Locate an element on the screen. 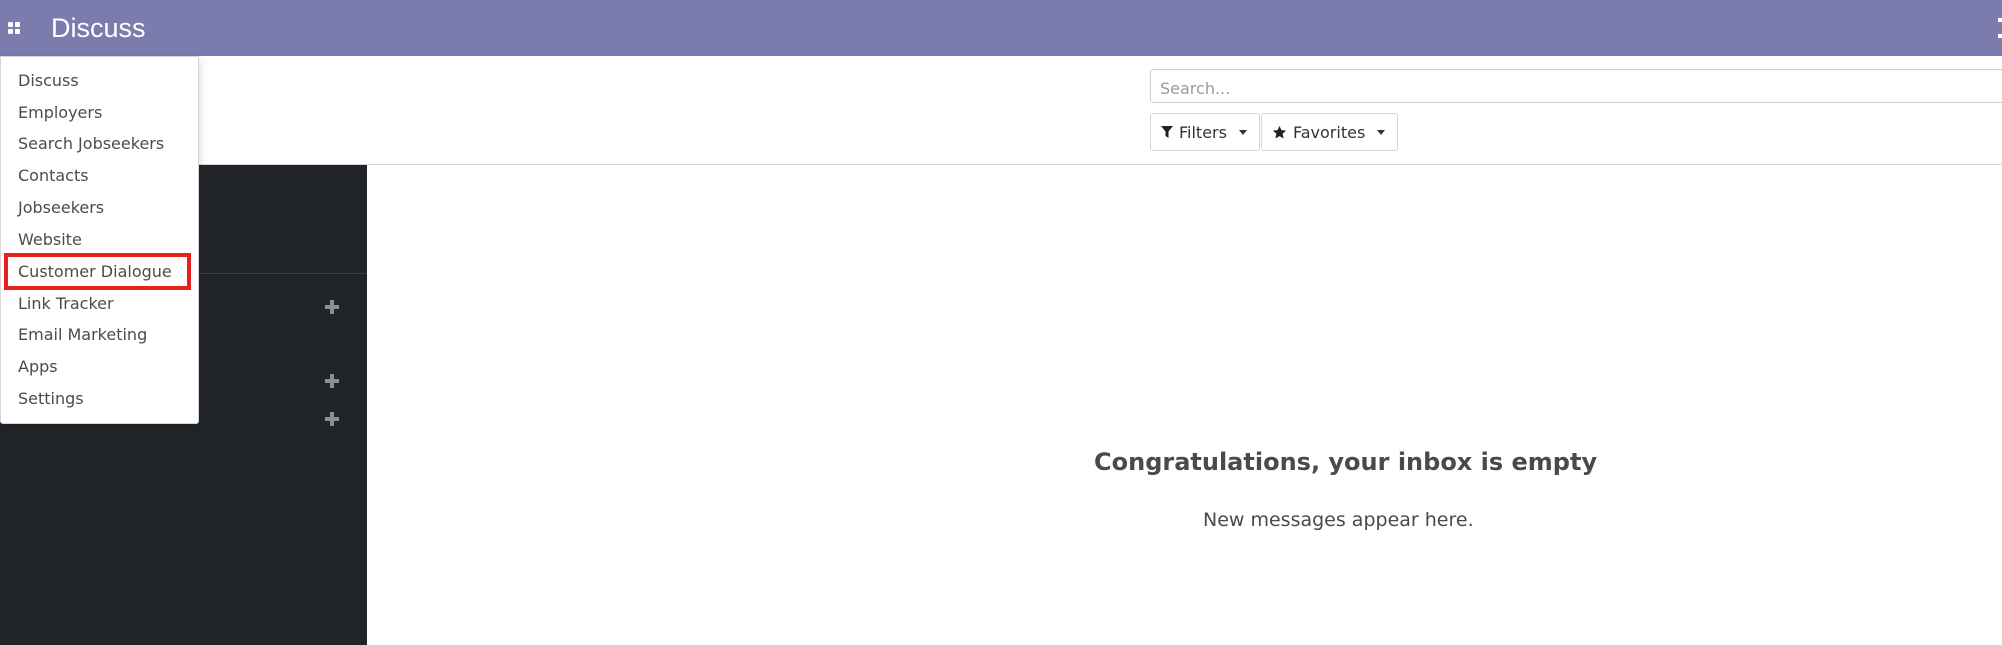  search-input is located at coordinates (1570, 88).